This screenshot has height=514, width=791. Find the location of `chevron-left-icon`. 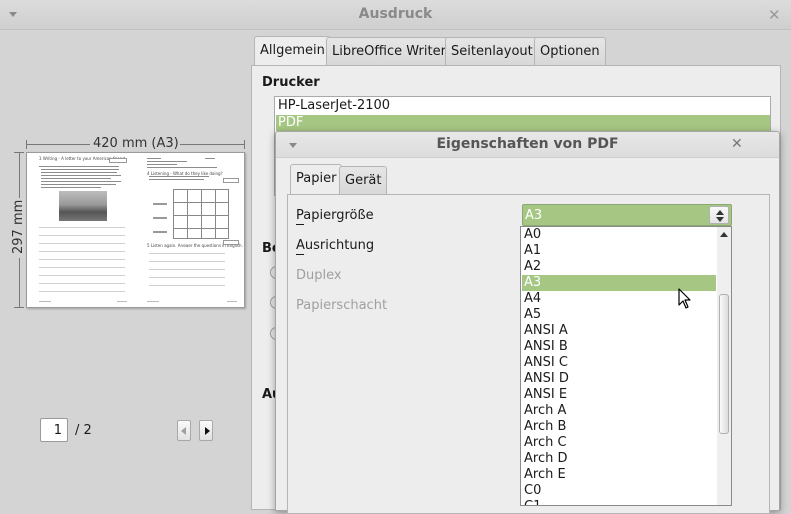

chevron-left-icon is located at coordinates (183, 431).